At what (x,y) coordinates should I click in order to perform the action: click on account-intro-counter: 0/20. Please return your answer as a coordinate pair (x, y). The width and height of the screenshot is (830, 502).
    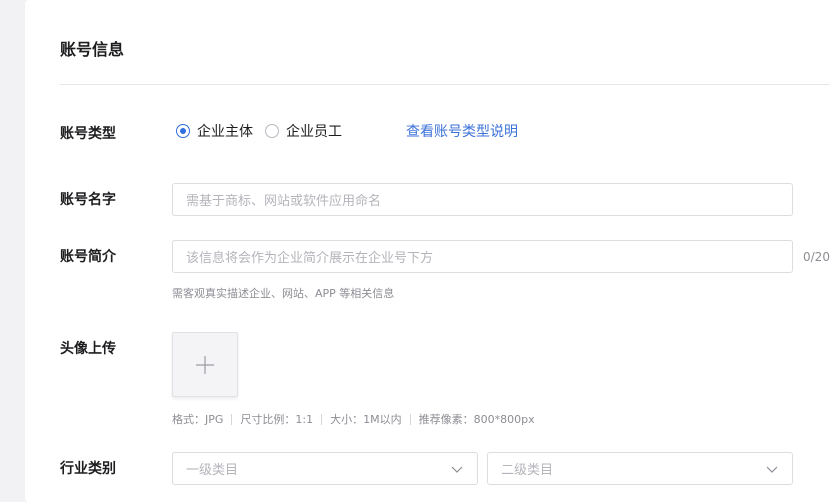
    Looking at the image, I should click on (816, 257).